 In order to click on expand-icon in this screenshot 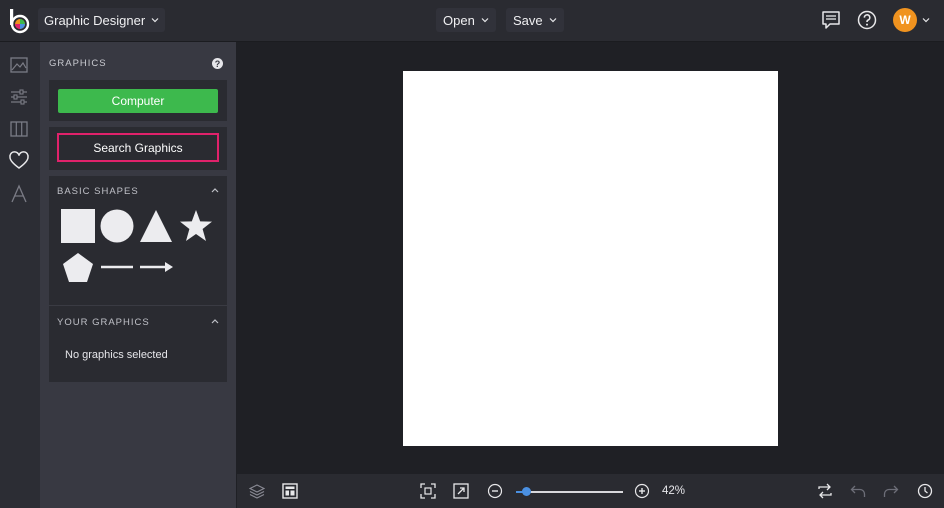, I will do `click(461, 491)`.